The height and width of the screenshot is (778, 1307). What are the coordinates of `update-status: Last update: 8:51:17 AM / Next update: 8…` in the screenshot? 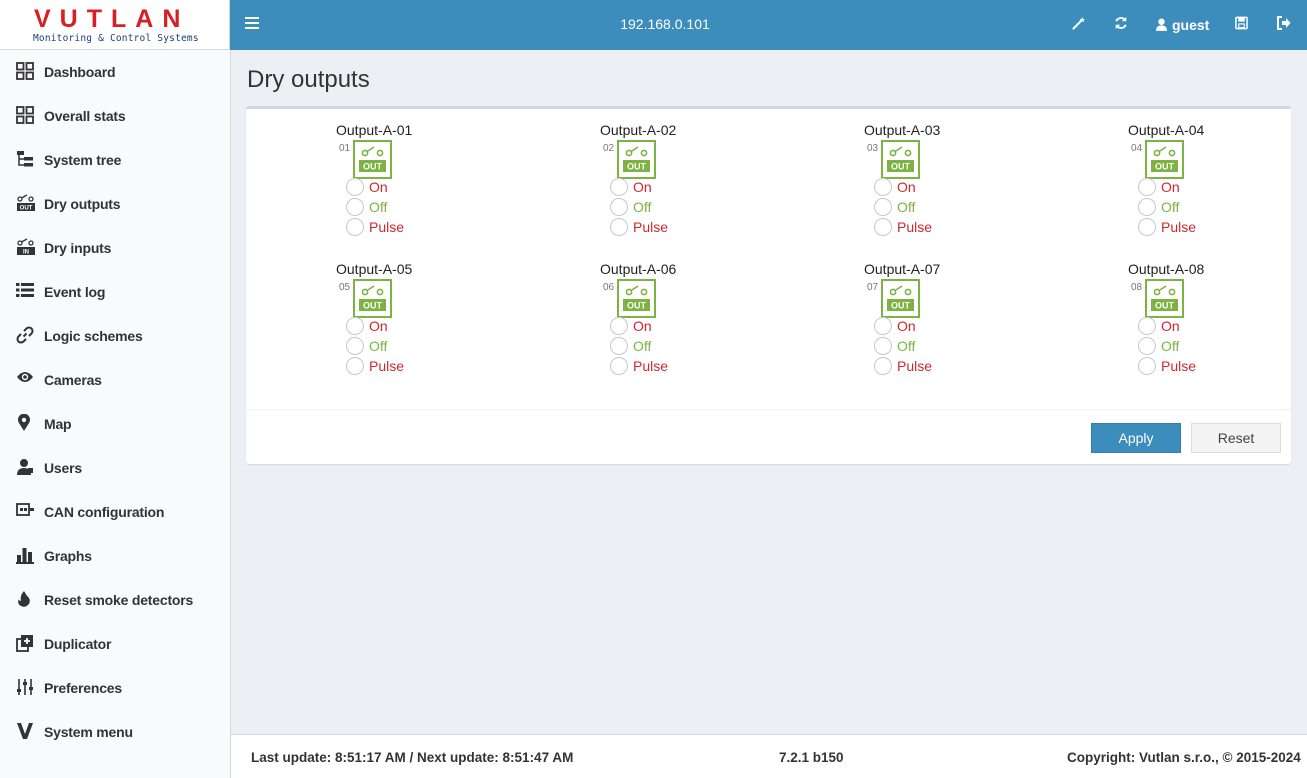 It's located at (412, 757).